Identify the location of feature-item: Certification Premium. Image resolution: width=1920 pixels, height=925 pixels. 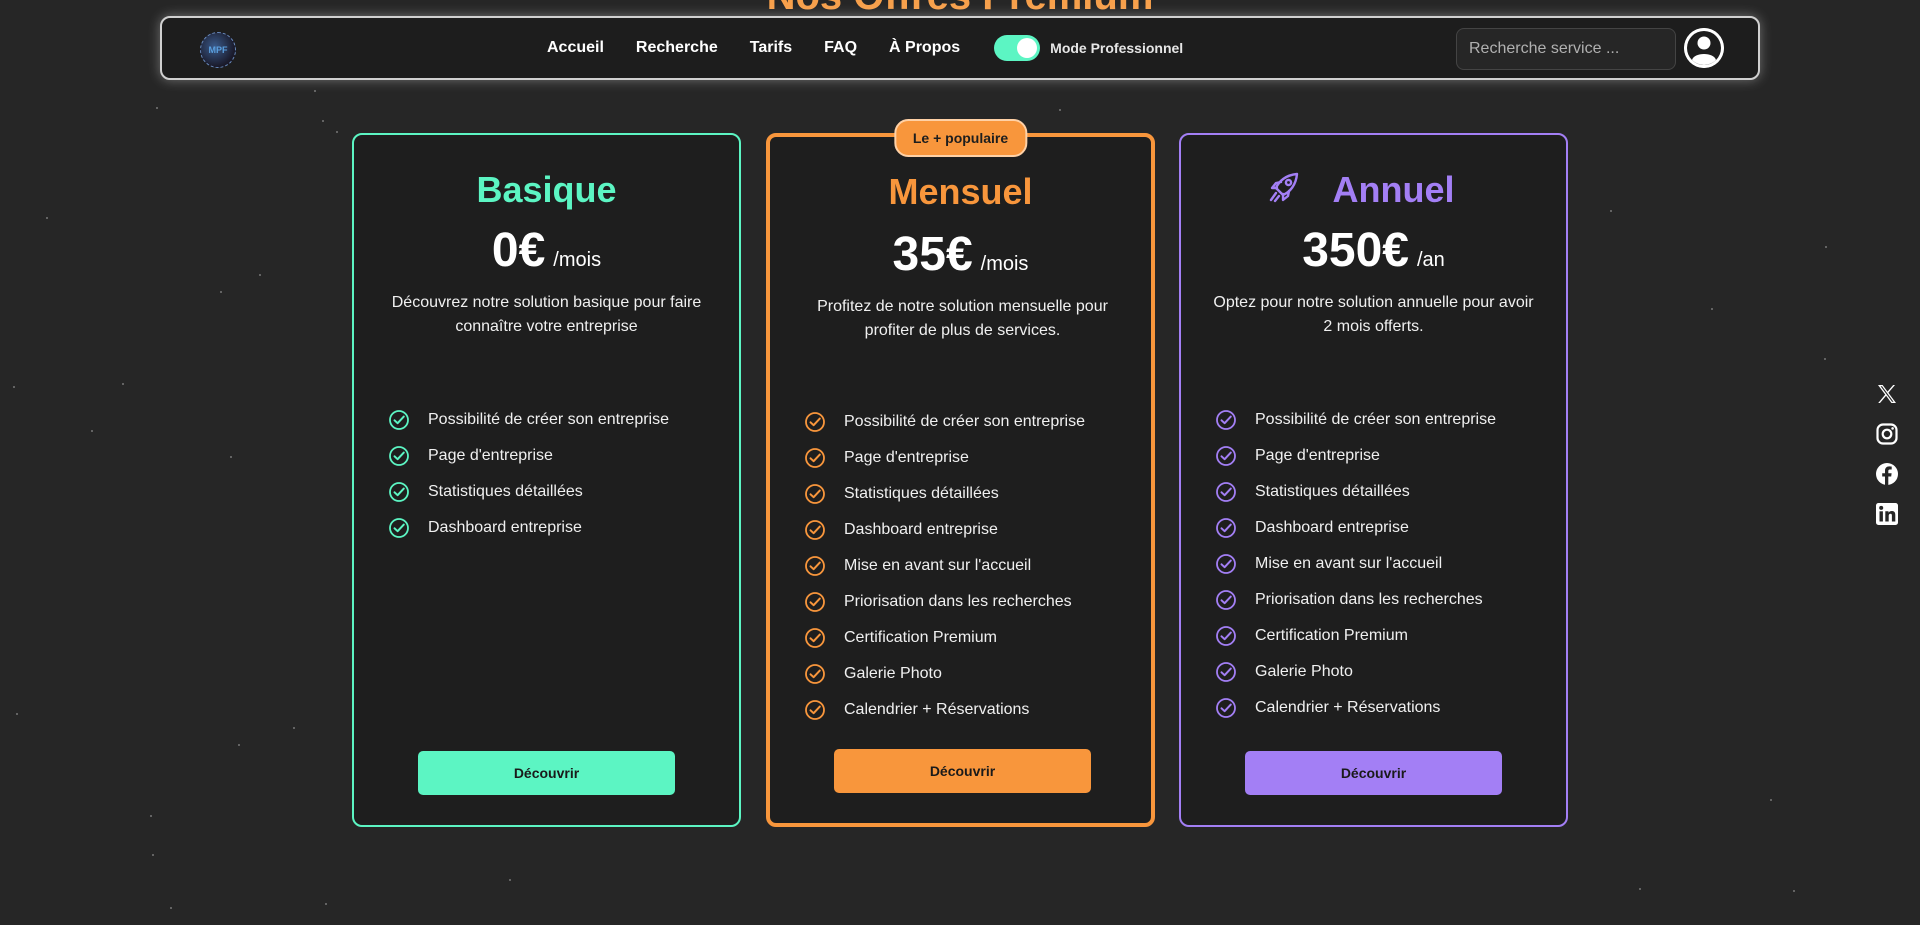
(944, 638).